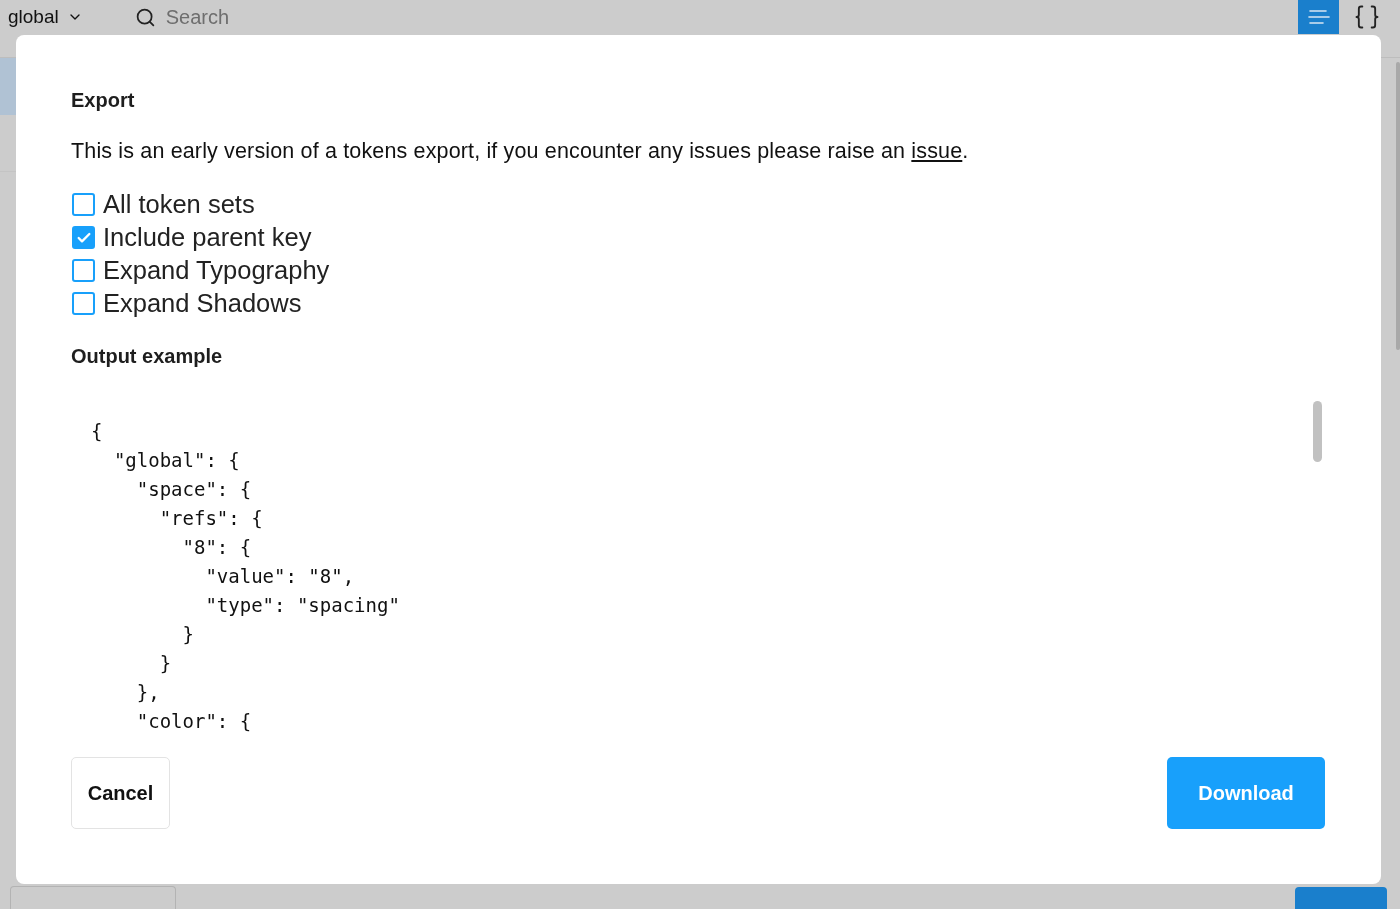 This screenshot has height=909, width=1400. Describe the element at coordinates (194, 721) in the screenshot. I see `code-line: "color": {` at that location.